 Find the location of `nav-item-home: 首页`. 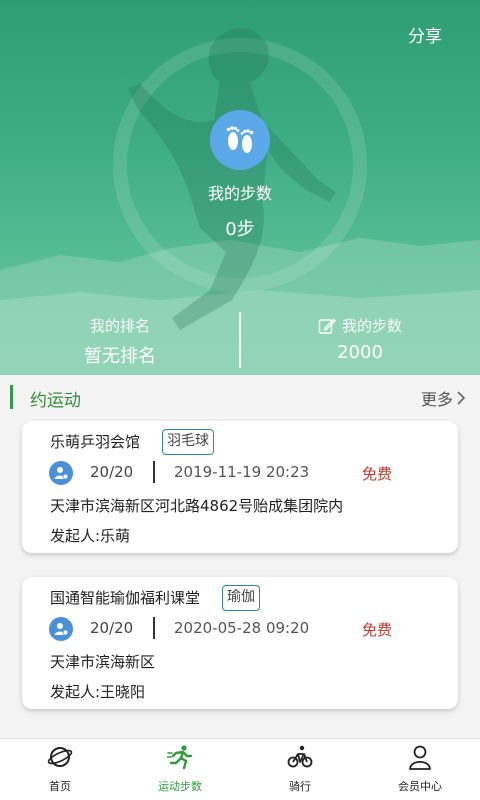

nav-item-home: 首页 is located at coordinates (60, 769).